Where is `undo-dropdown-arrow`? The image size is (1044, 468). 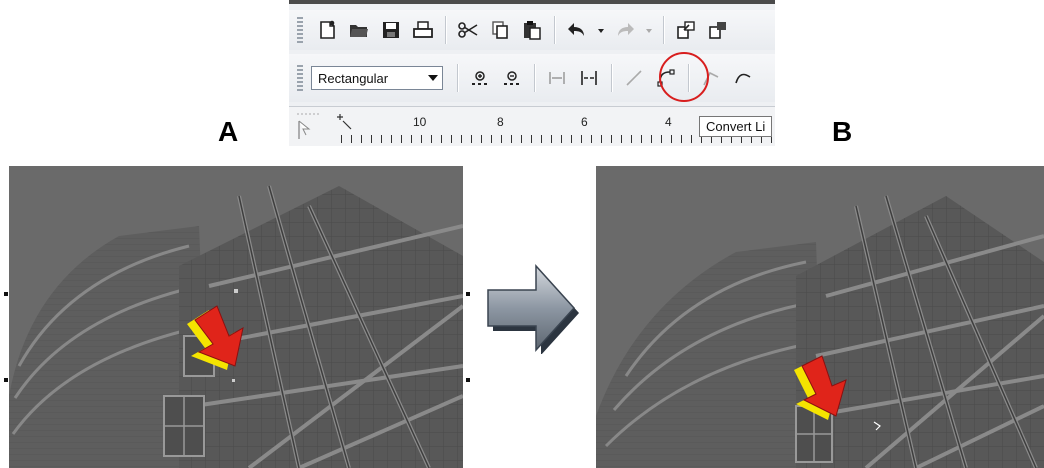
undo-dropdown-arrow is located at coordinates (601, 30).